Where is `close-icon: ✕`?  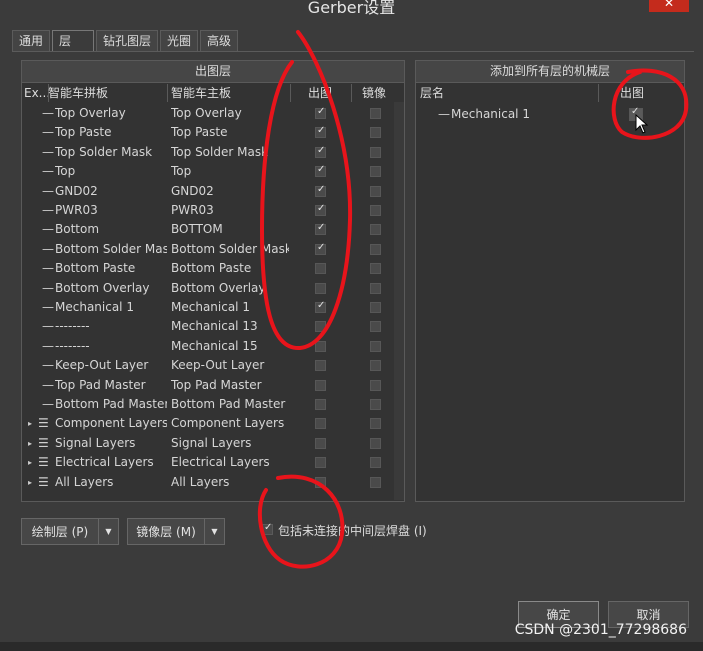 close-icon: ✕ is located at coordinates (669, 5).